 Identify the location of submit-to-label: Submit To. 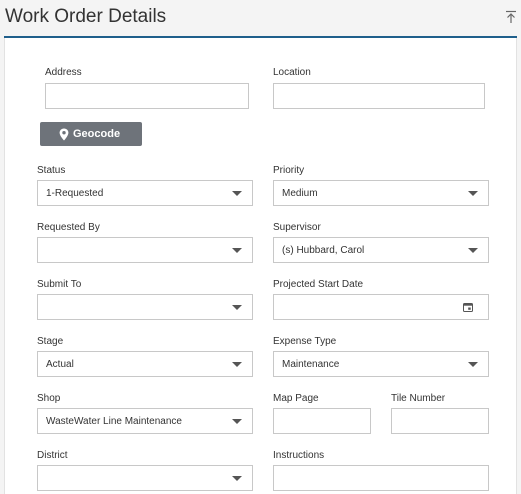
(59, 284).